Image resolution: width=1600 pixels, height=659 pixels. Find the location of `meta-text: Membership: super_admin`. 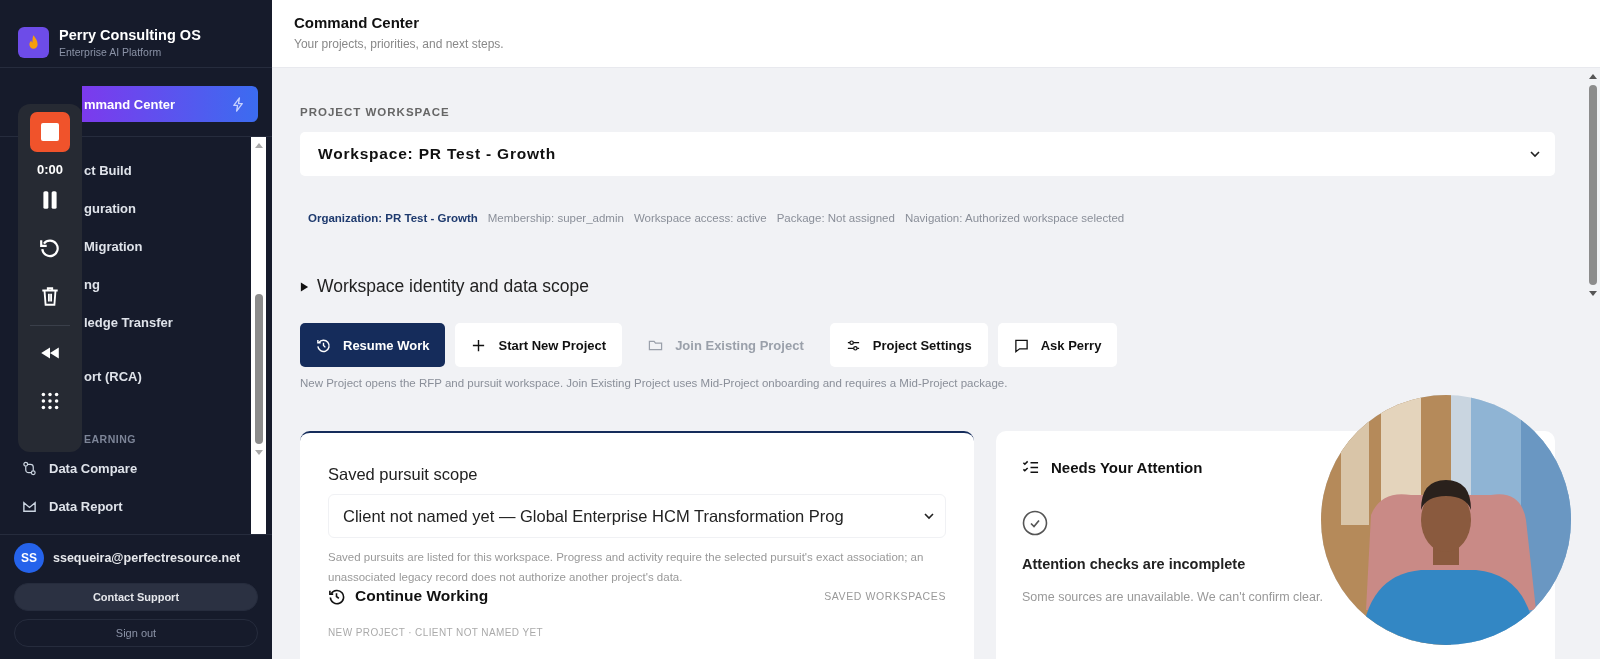

meta-text: Membership: super_admin is located at coordinates (555, 218).